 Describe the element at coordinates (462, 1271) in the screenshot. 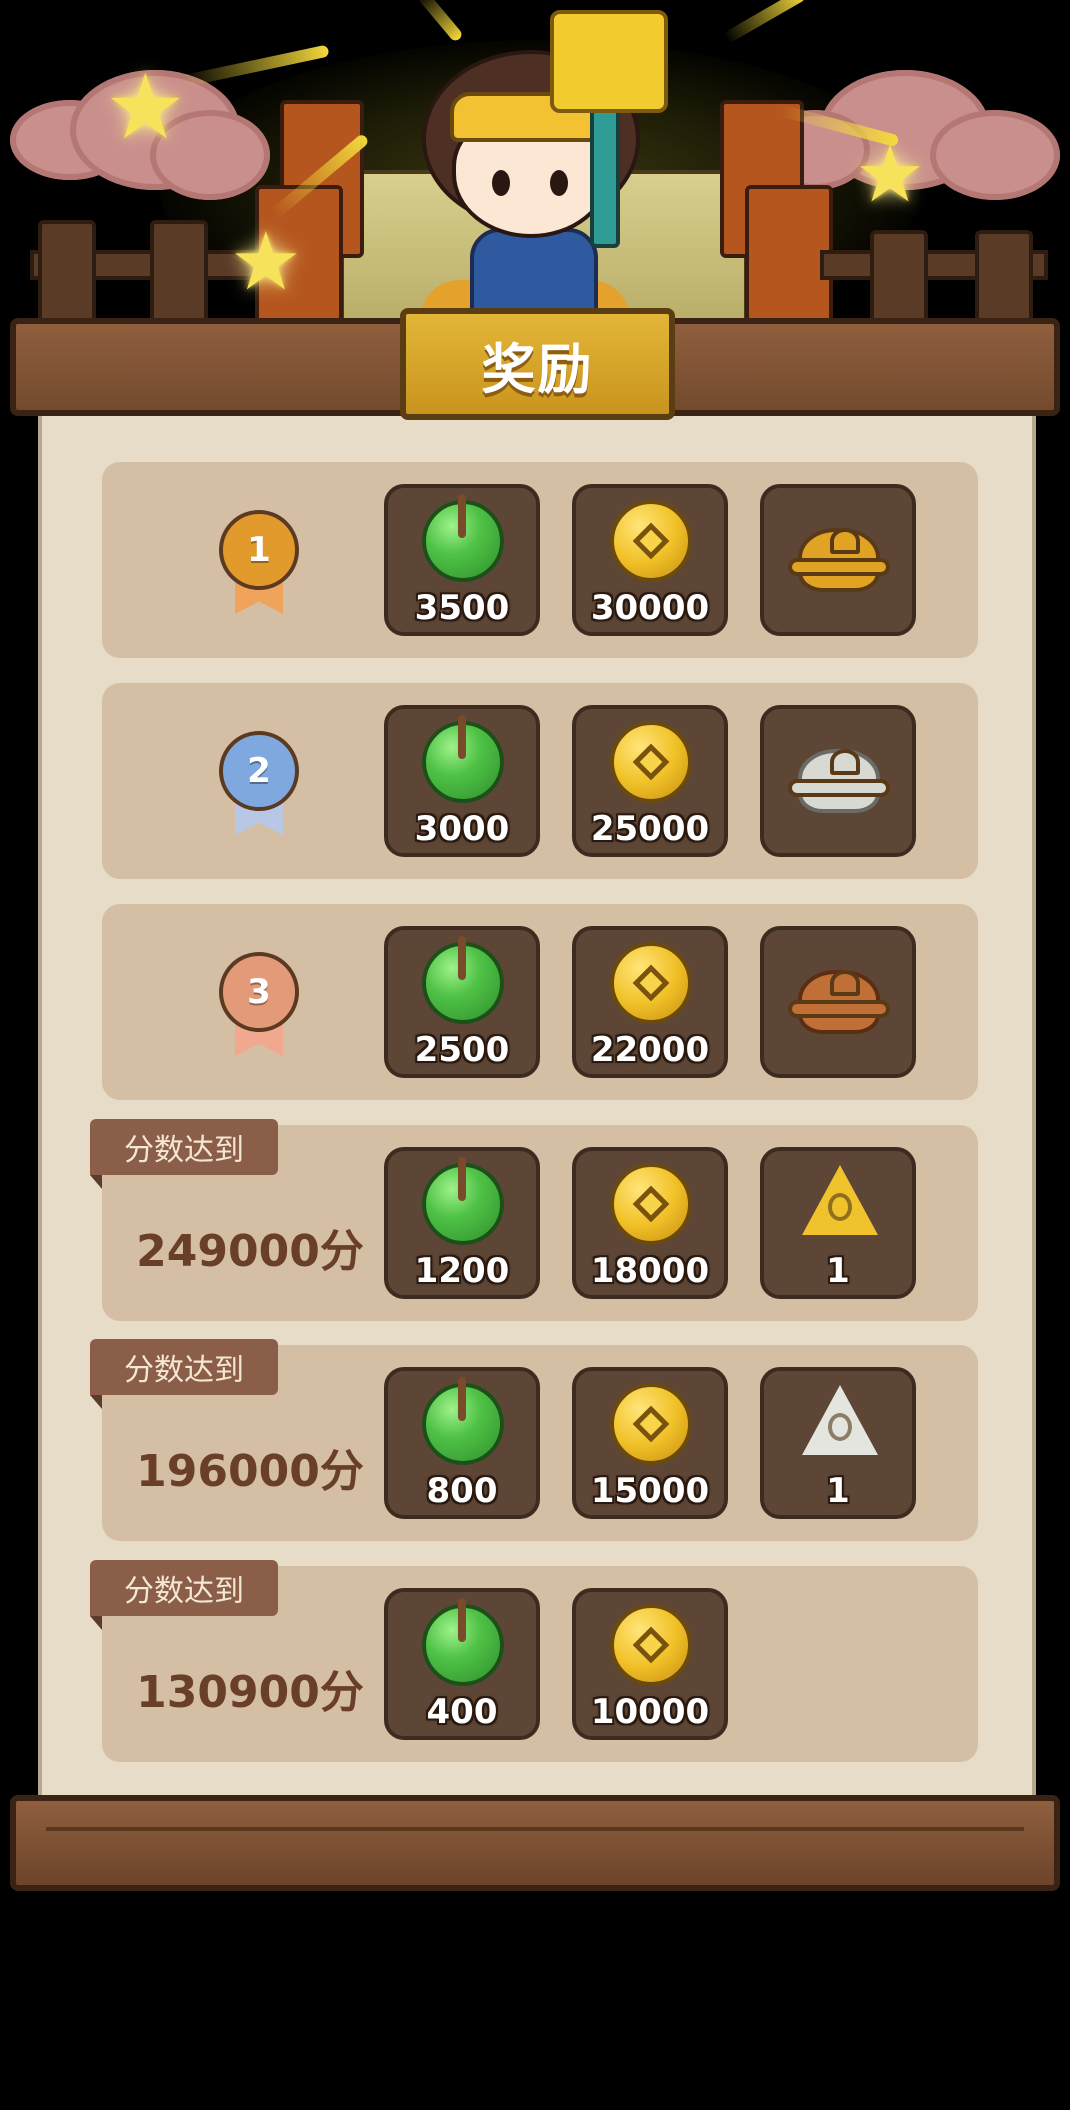

I see `reward-quantity: 1200` at that location.